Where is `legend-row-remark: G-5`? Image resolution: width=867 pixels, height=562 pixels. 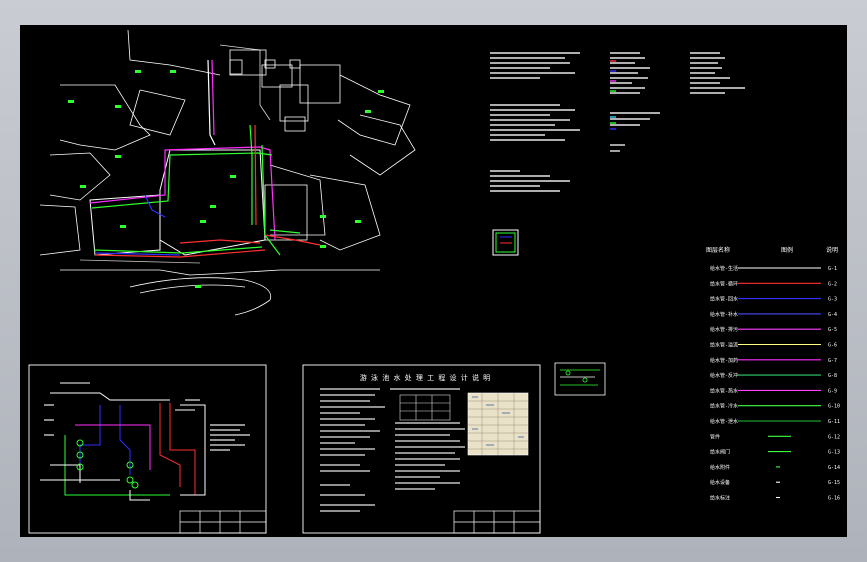 legend-row-remark: G-5 is located at coordinates (832, 330).